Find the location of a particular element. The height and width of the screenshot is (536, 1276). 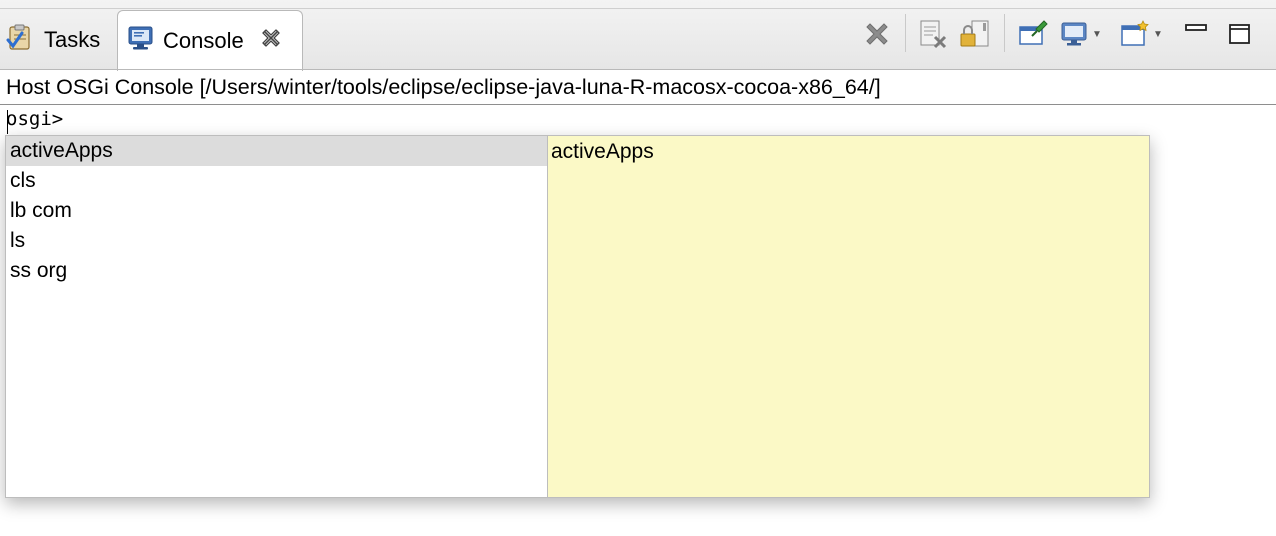

maximize-icon is located at coordinates (1240, 34).